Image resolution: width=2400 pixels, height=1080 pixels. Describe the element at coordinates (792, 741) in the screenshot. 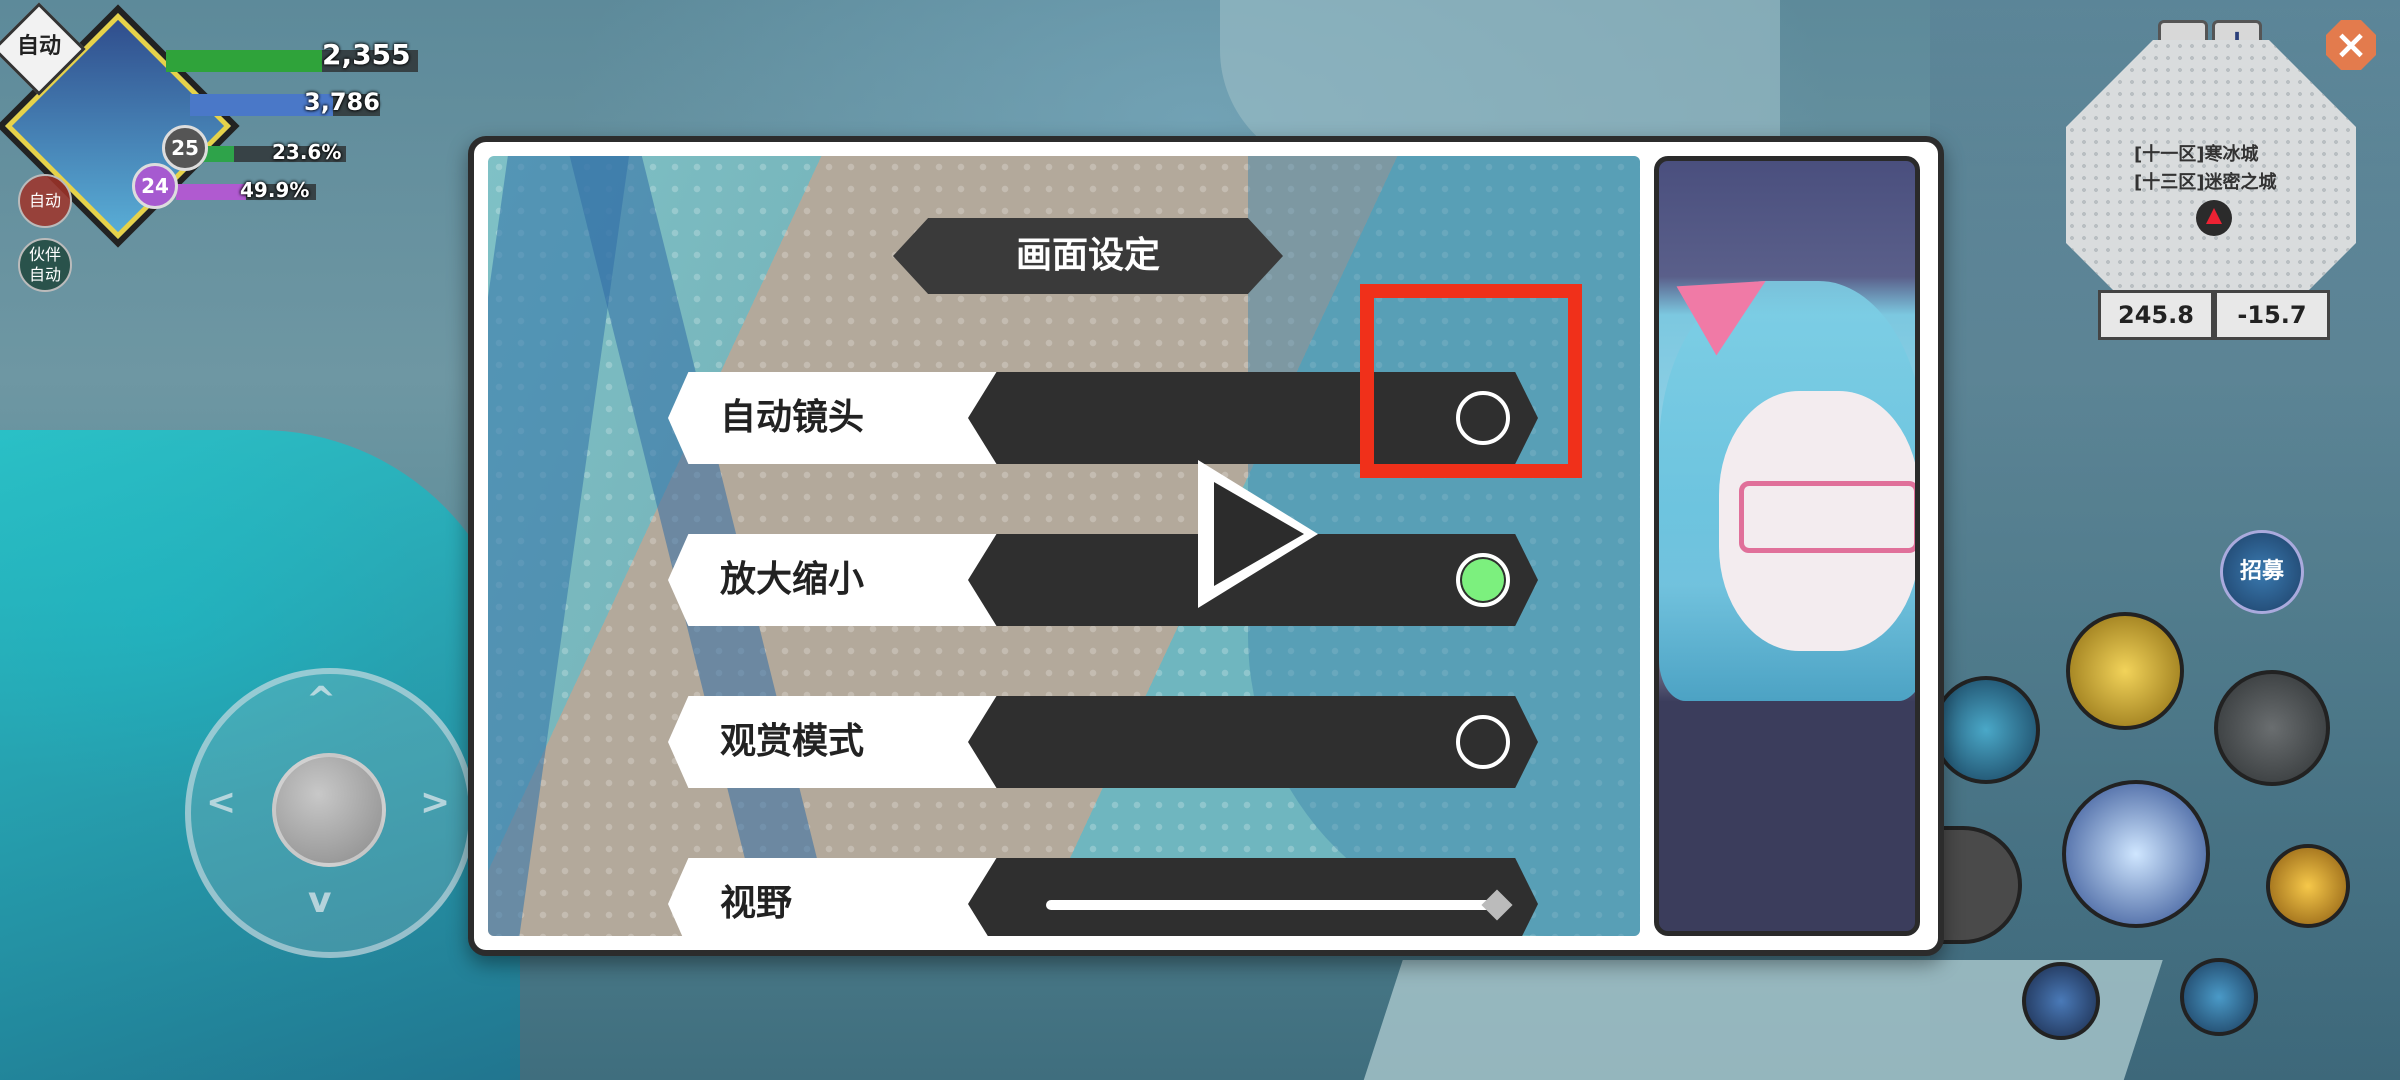

I see `setting-label: 观赏模式` at that location.